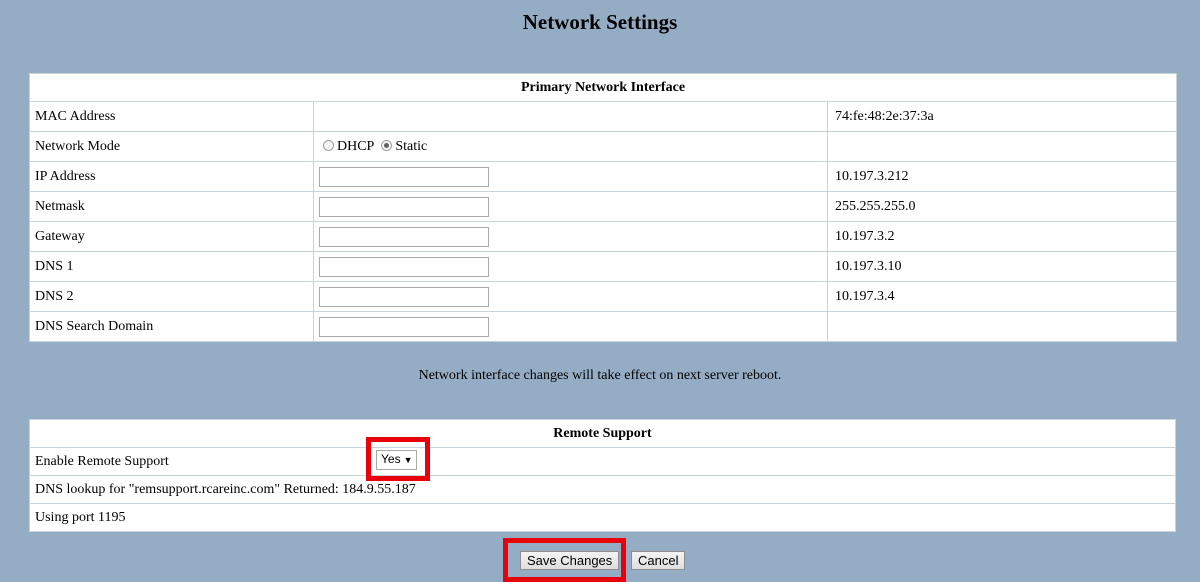  Describe the element at coordinates (171, 176) in the screenshot. I see `ip-address-label: IP Address` at that location.